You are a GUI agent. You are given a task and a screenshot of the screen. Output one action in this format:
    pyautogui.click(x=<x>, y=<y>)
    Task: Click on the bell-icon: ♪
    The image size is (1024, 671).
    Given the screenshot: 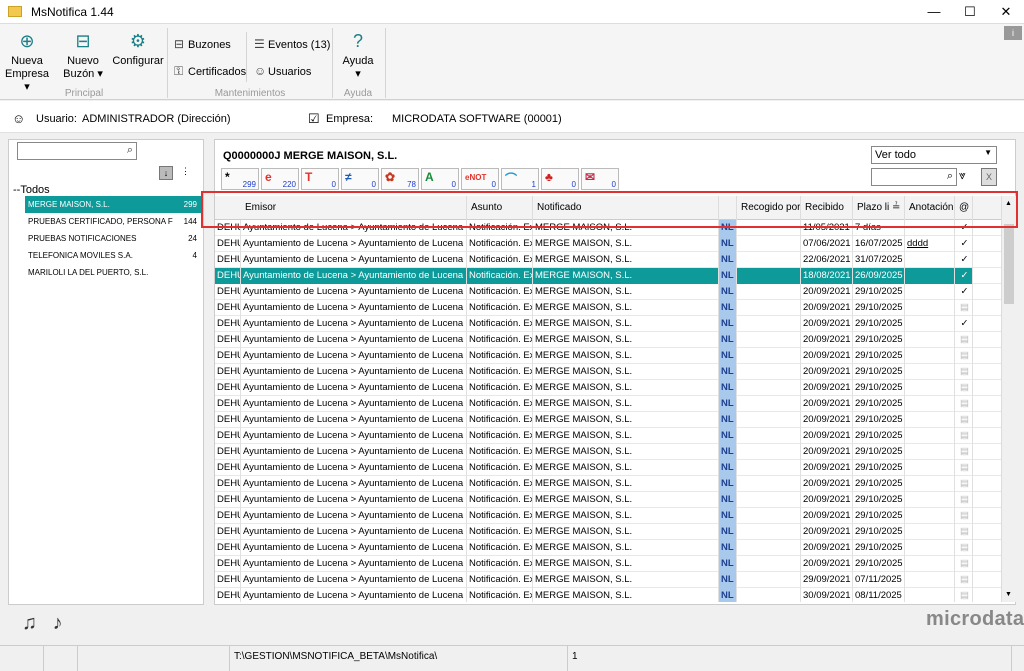 What is the action you would take?
    pyautogui.click(x=58, y=623)
    